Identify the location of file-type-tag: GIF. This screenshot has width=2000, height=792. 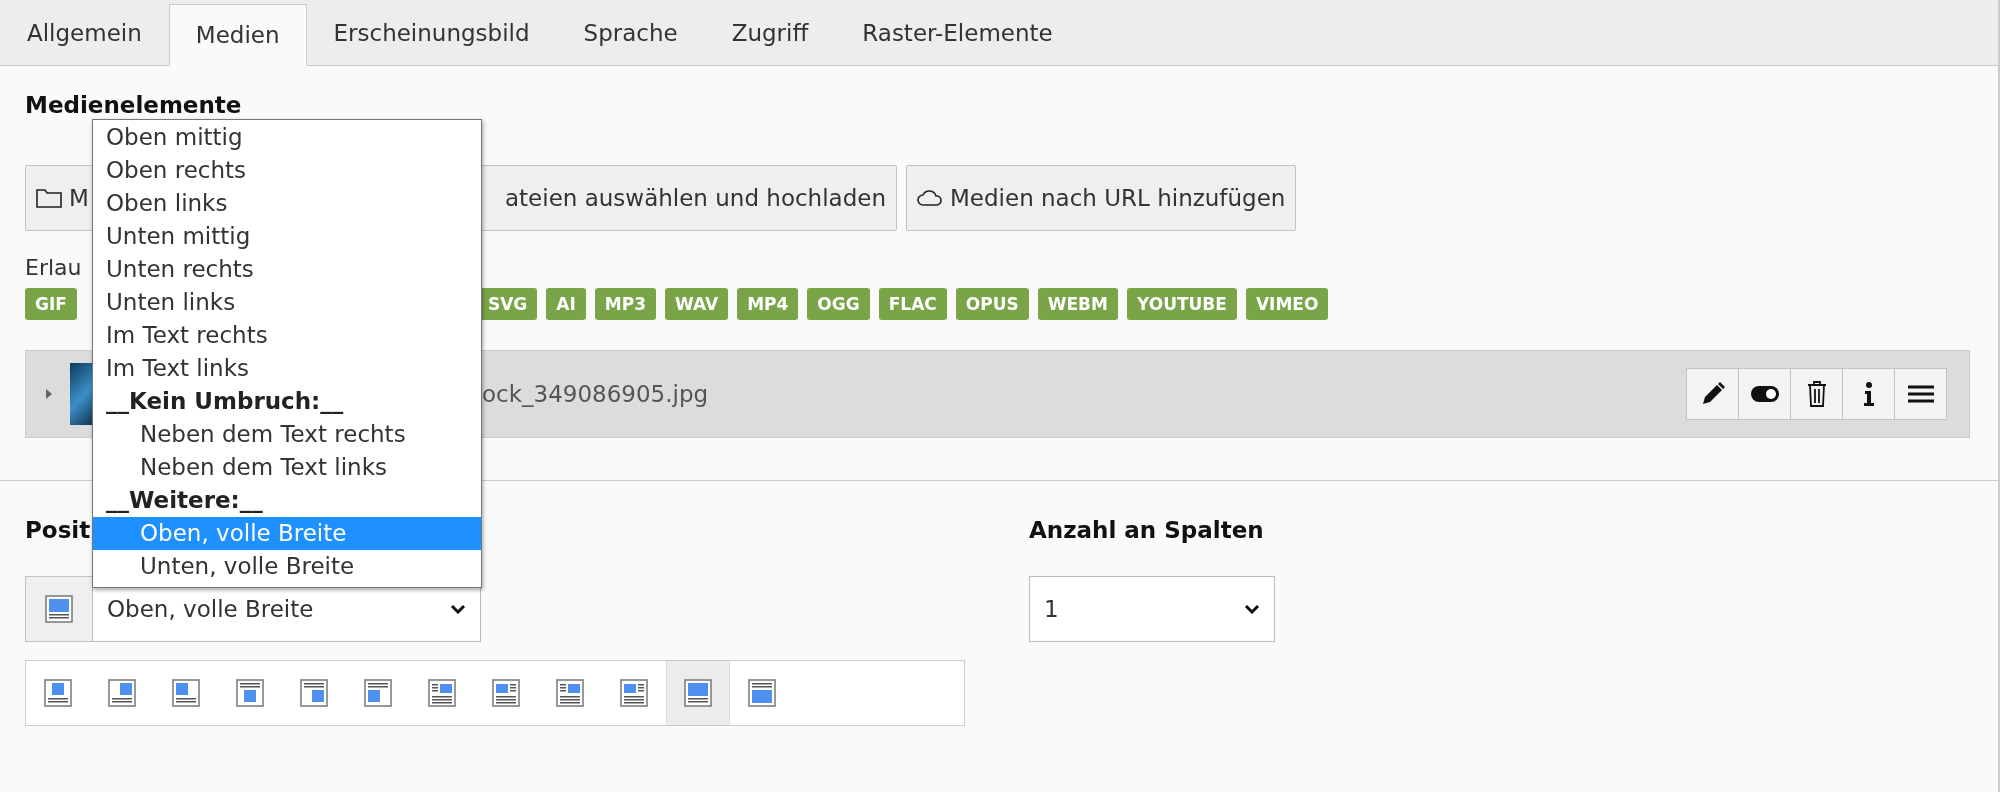
(51, 304).